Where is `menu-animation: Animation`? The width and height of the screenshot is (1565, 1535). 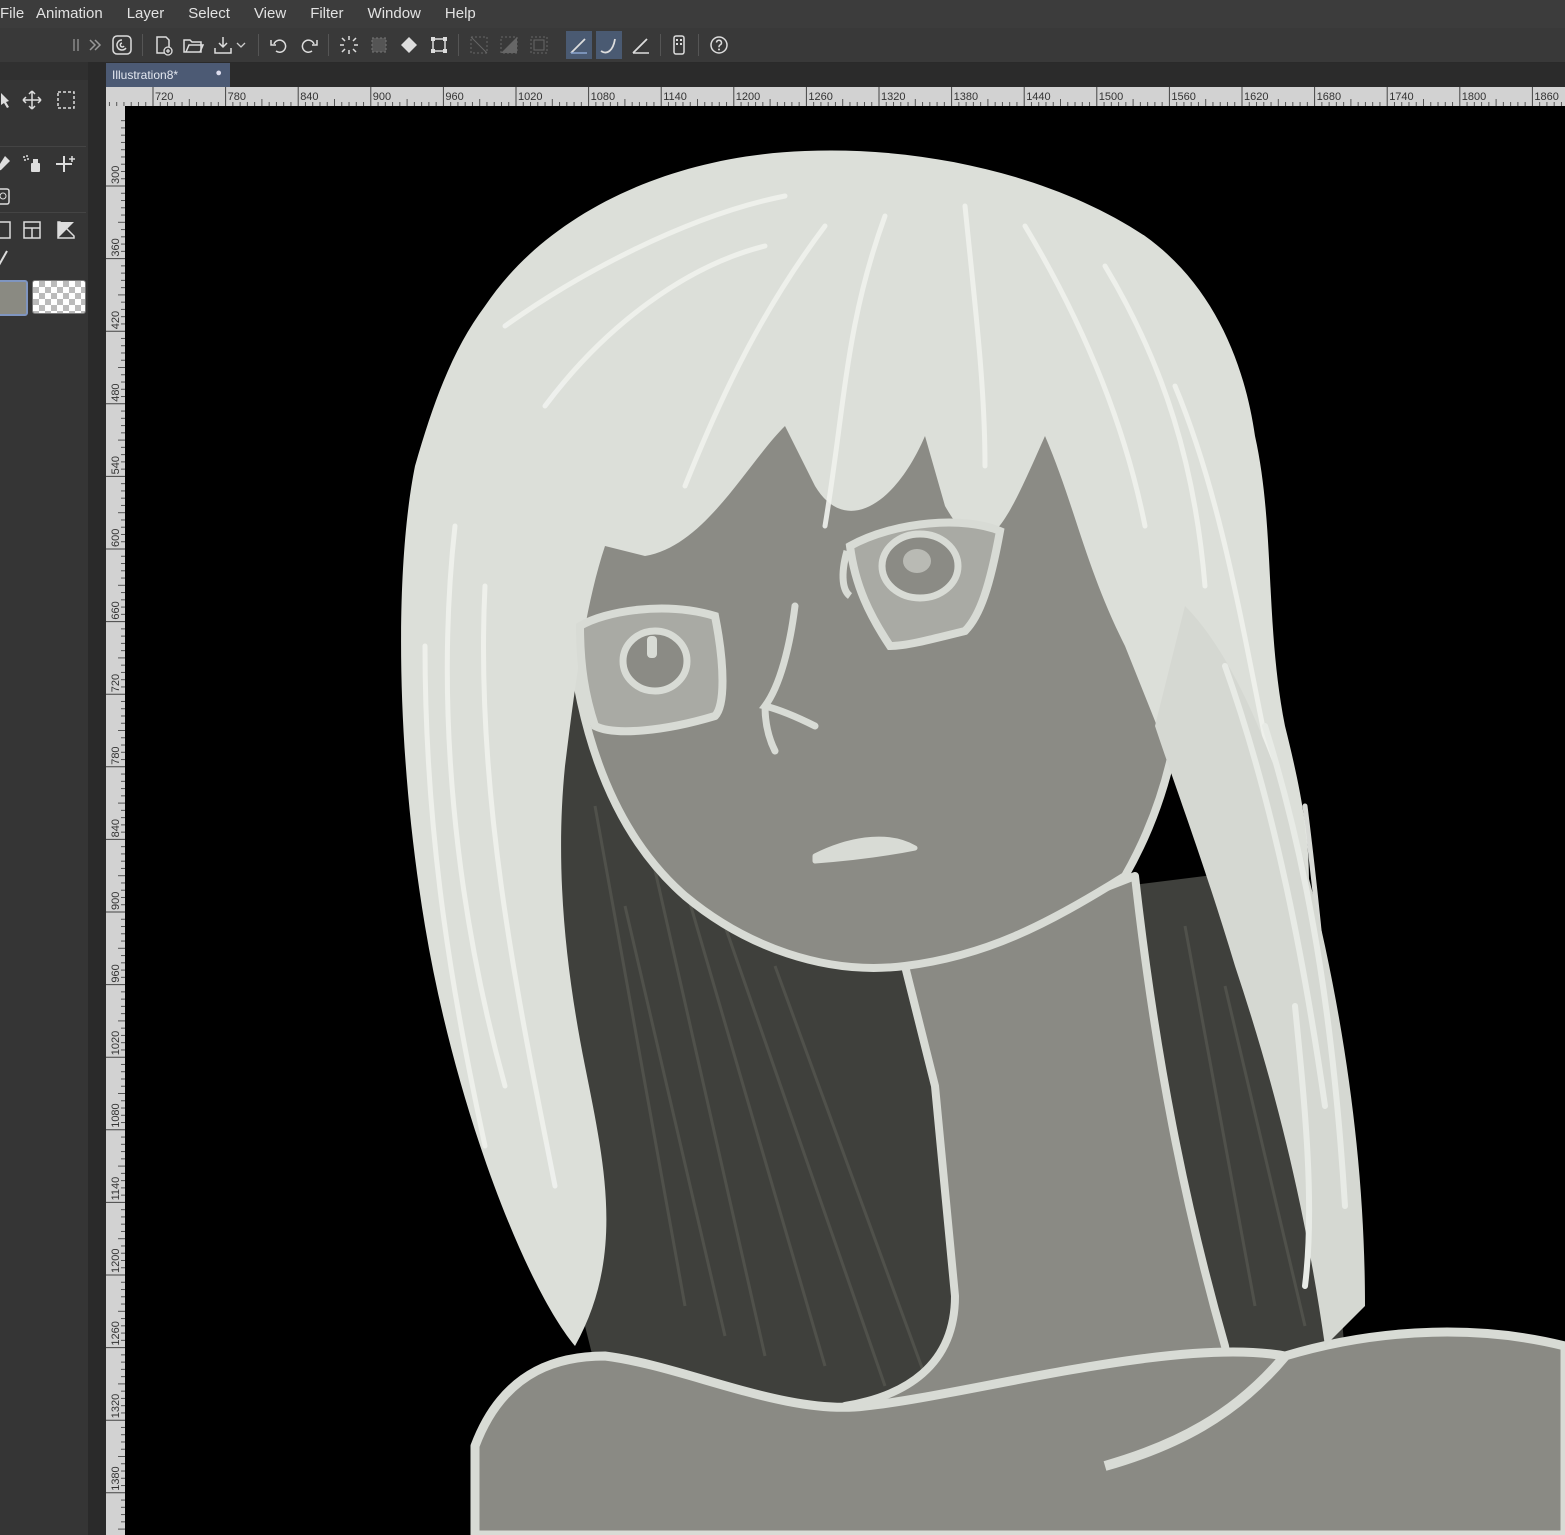
menu-animation: Animation is located at coordinates (69, 14).